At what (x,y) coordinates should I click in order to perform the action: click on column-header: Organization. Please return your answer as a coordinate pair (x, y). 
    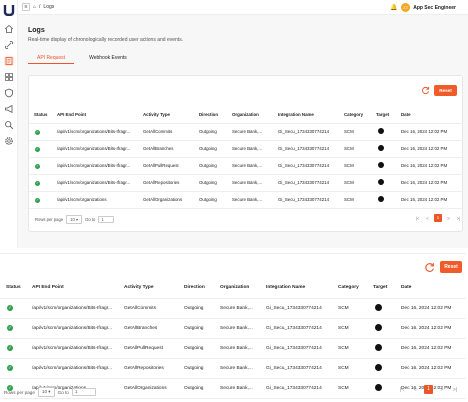
    Looking at the image, I should click on (245, 114).